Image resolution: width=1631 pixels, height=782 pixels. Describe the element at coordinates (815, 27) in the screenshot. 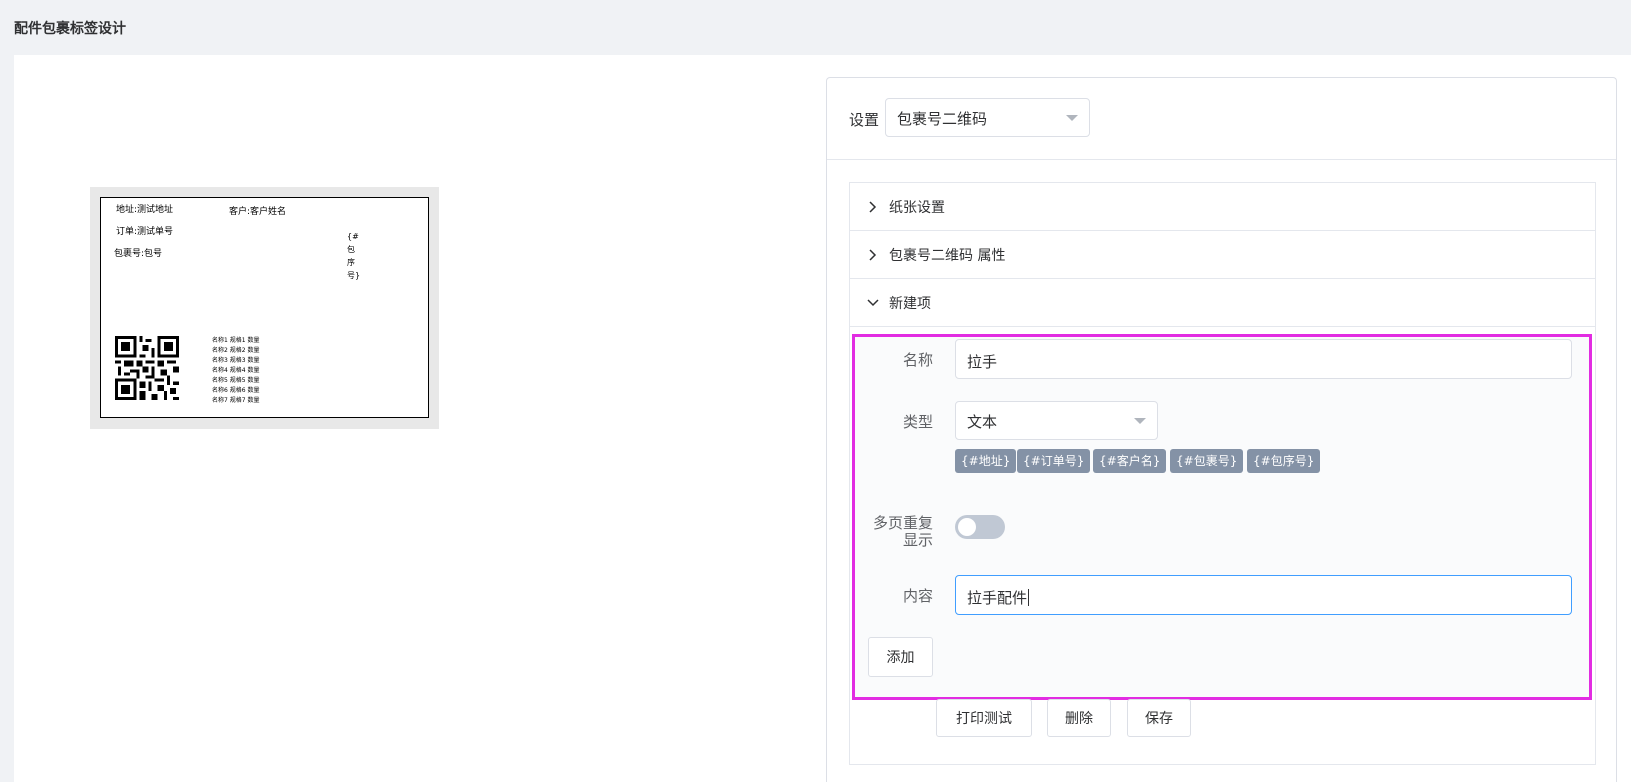

I see `page-header: 配件包裹标签设计` at that location.